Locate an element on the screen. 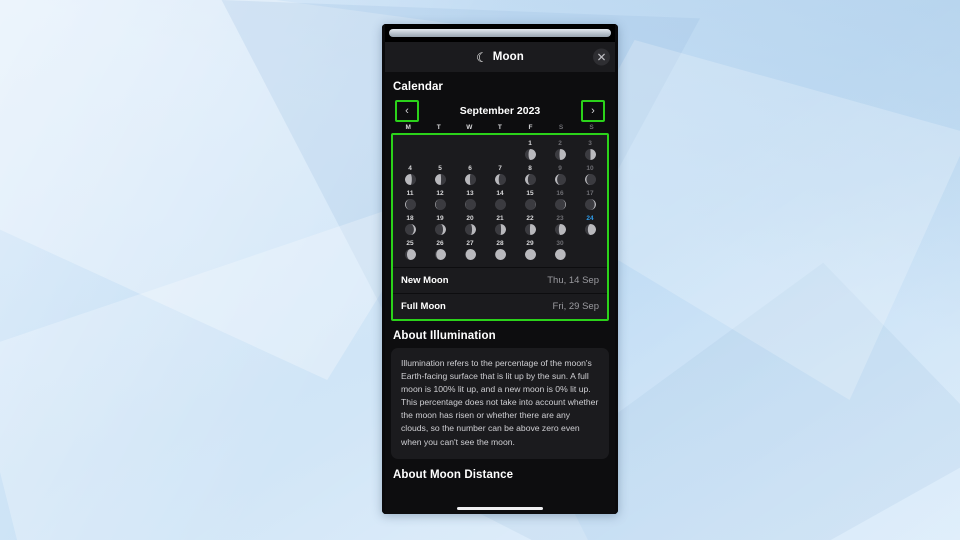 This screenshot has width=960, height=540. moon-phase-list: New Moon Thu, 14 Sep Full Moon Fri, 29 Sep is located at coordinates (500, 293).